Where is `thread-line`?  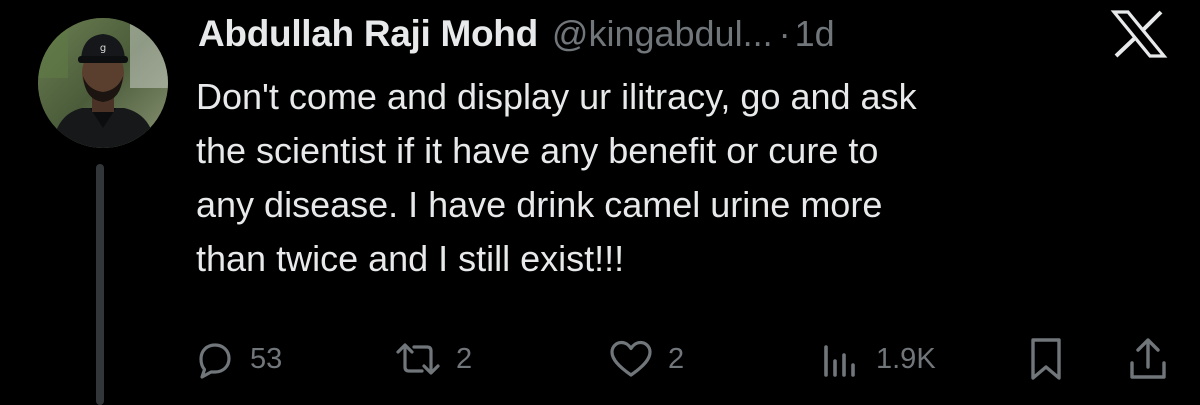 thread-line is located at coordinates (100, 284).